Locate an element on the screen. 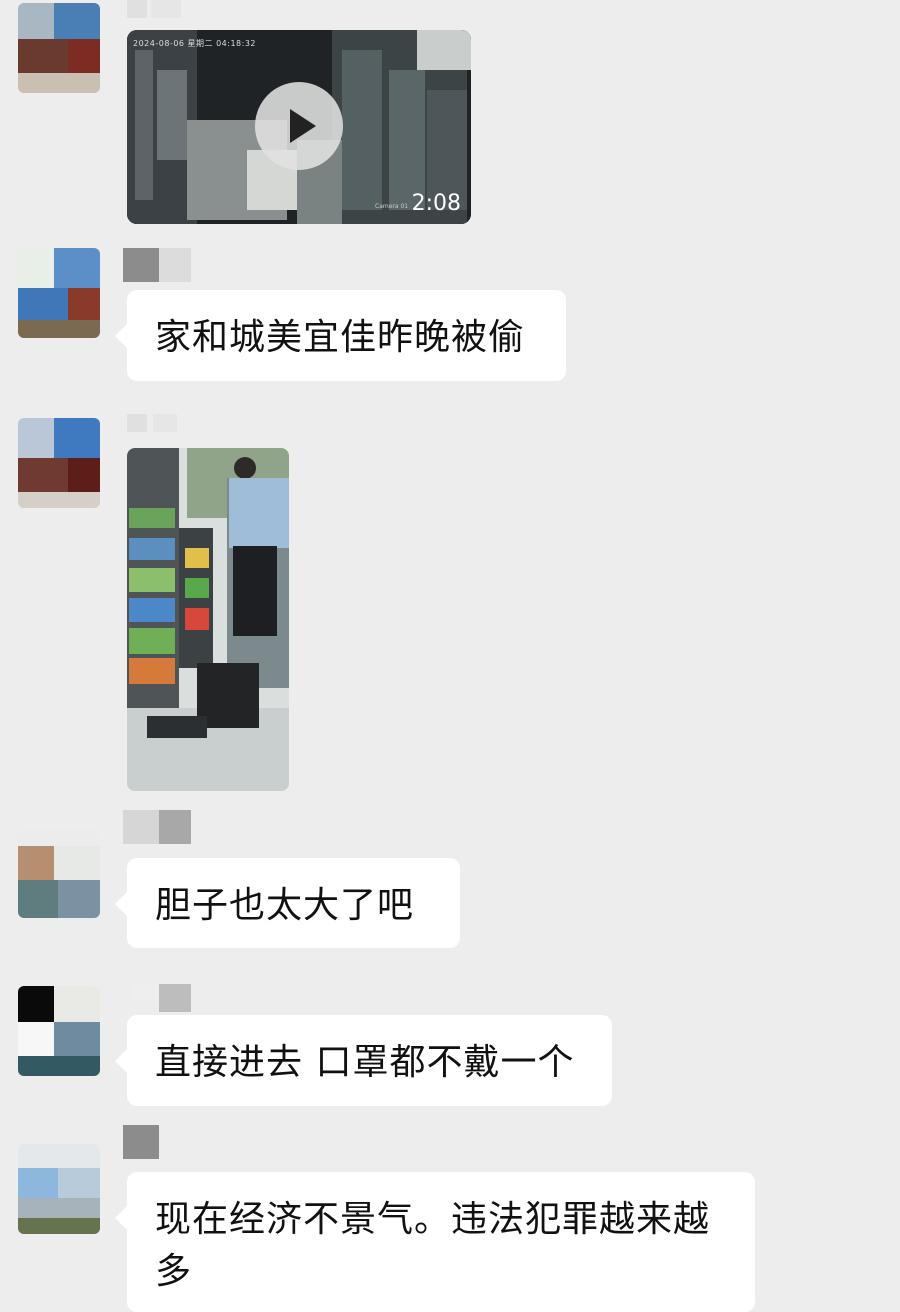  image-message is located at coordinates (208, 619).